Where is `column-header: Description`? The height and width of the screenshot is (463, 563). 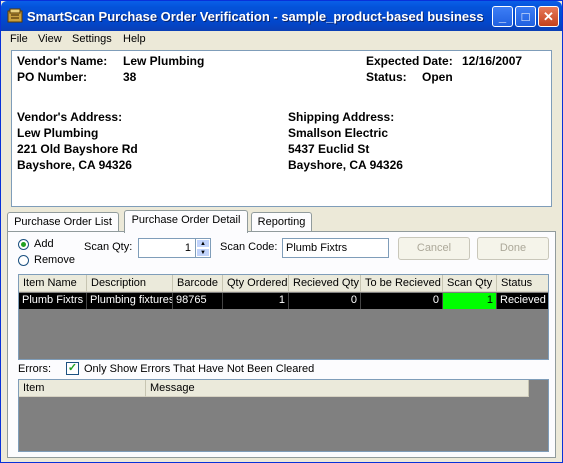
column-header: Description is located at coordinates (130, 283).